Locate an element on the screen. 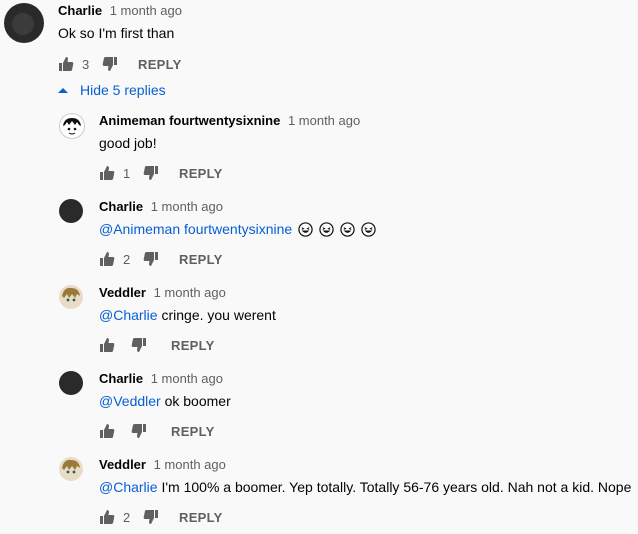  comment-author: Animeman fourtwentysixnine is located at coordinates (189, 120).